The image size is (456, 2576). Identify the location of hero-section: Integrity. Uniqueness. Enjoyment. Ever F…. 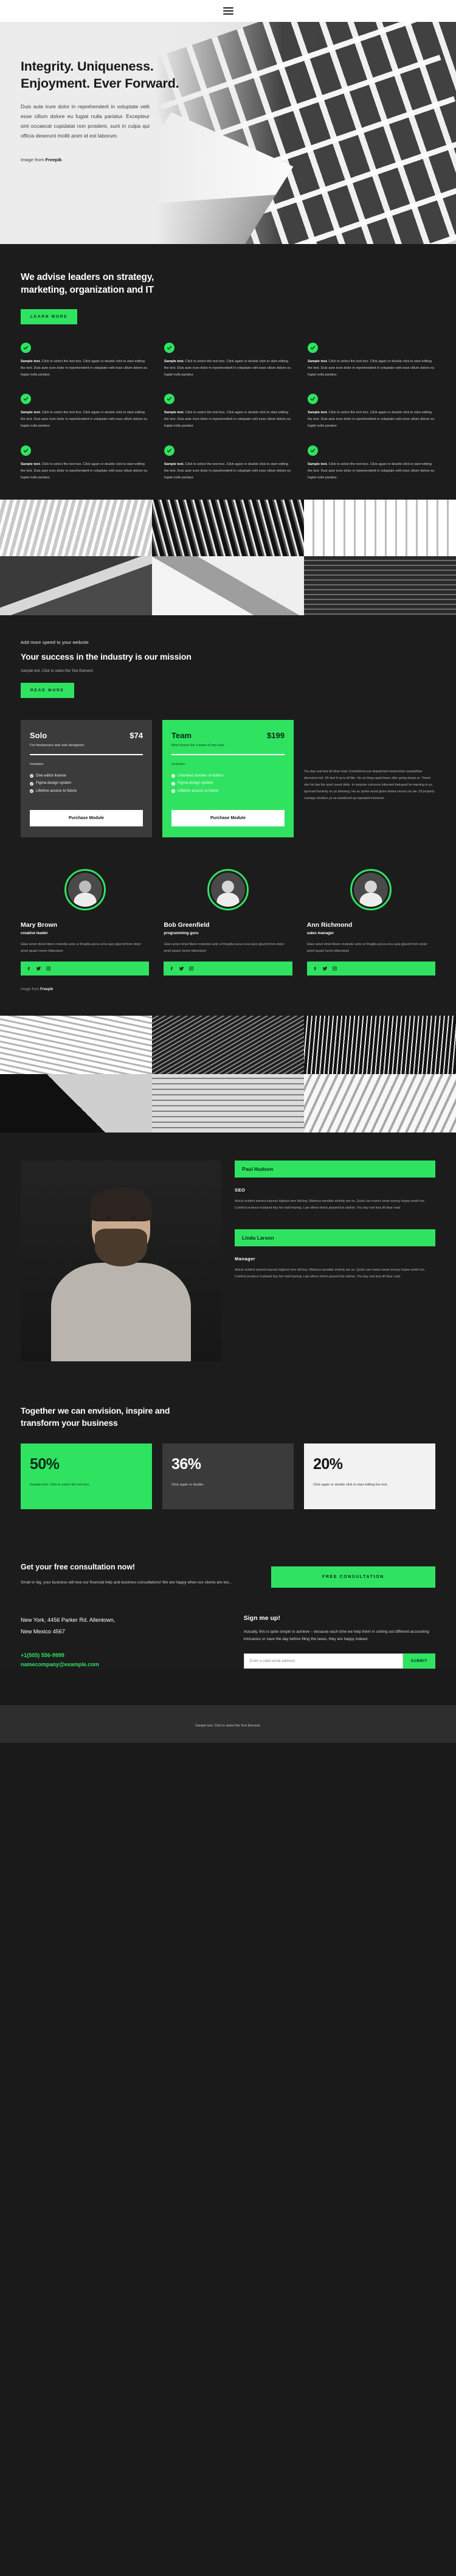
(228, 133).